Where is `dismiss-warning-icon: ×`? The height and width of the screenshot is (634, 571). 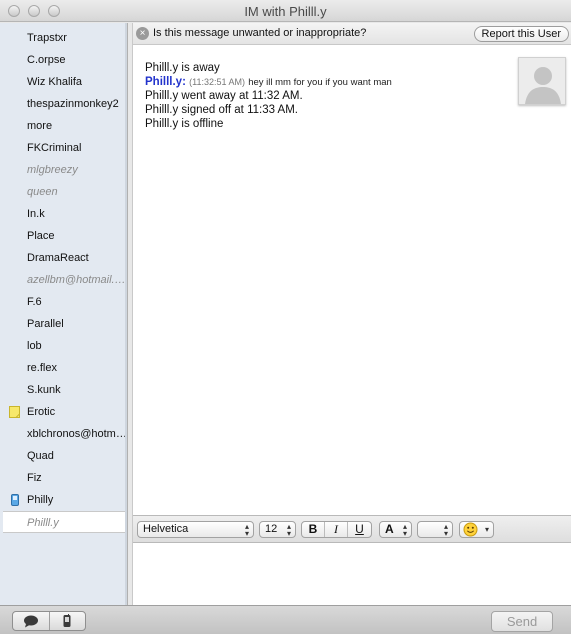 dismiss-warning-icon: × is located at coordinates (142, 33).